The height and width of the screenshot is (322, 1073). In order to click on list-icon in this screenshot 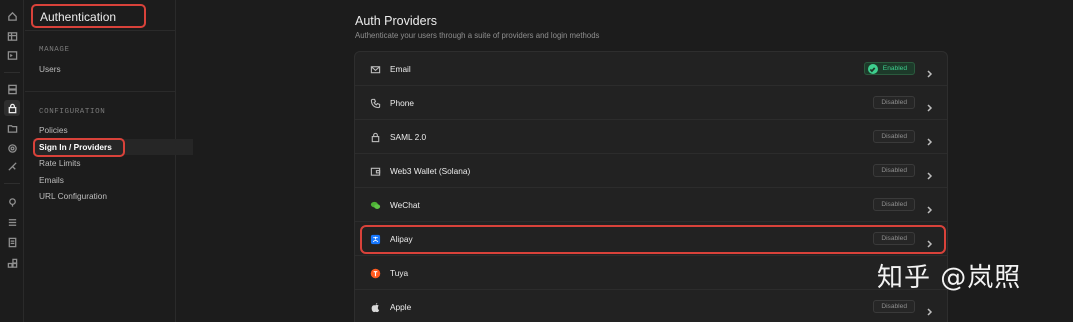, I will do `click(12, 222)`.